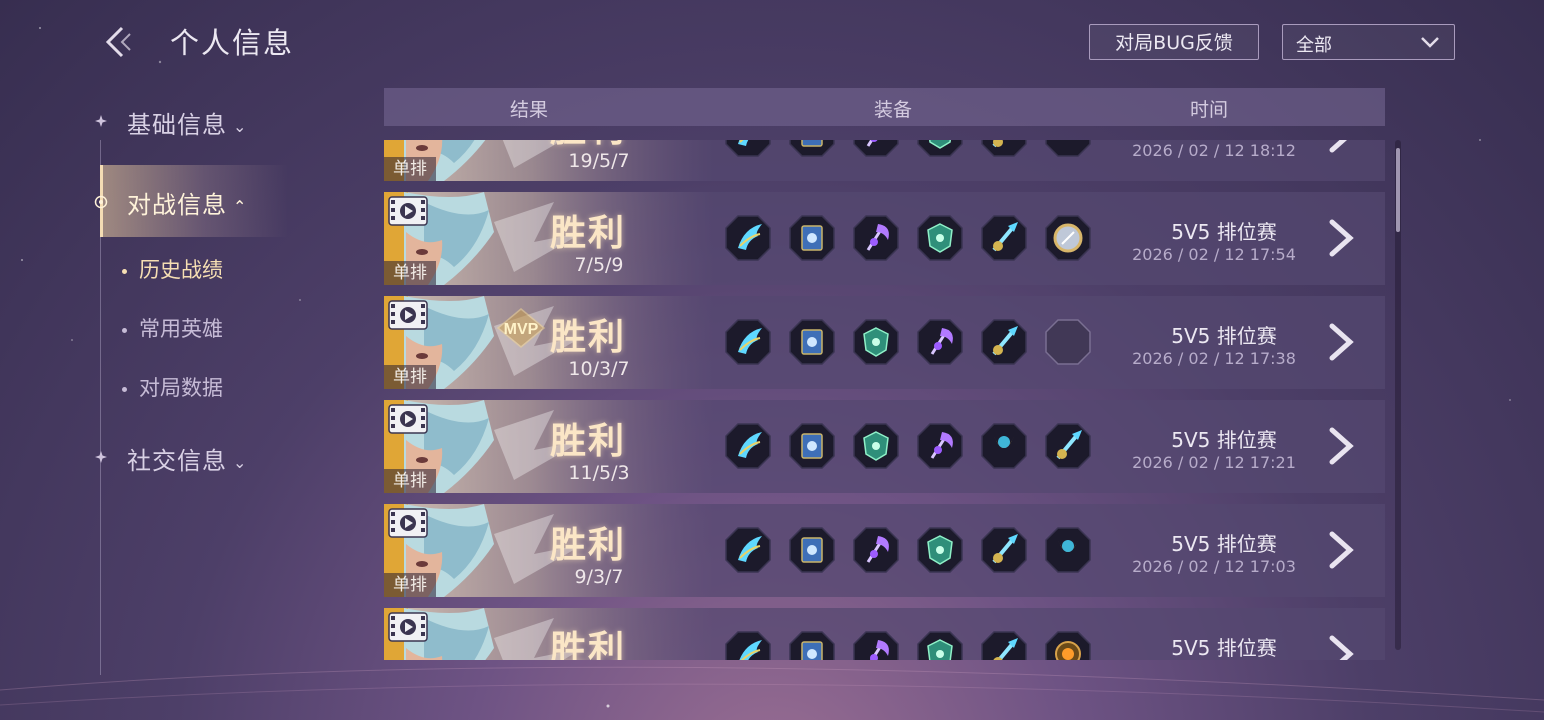 This screenshot has height=720, width=1544. Describe the element at coordinates (1214, 358) in the screenshot. I see `match-time: 2026 / 02 / 12 17:38` at that location.